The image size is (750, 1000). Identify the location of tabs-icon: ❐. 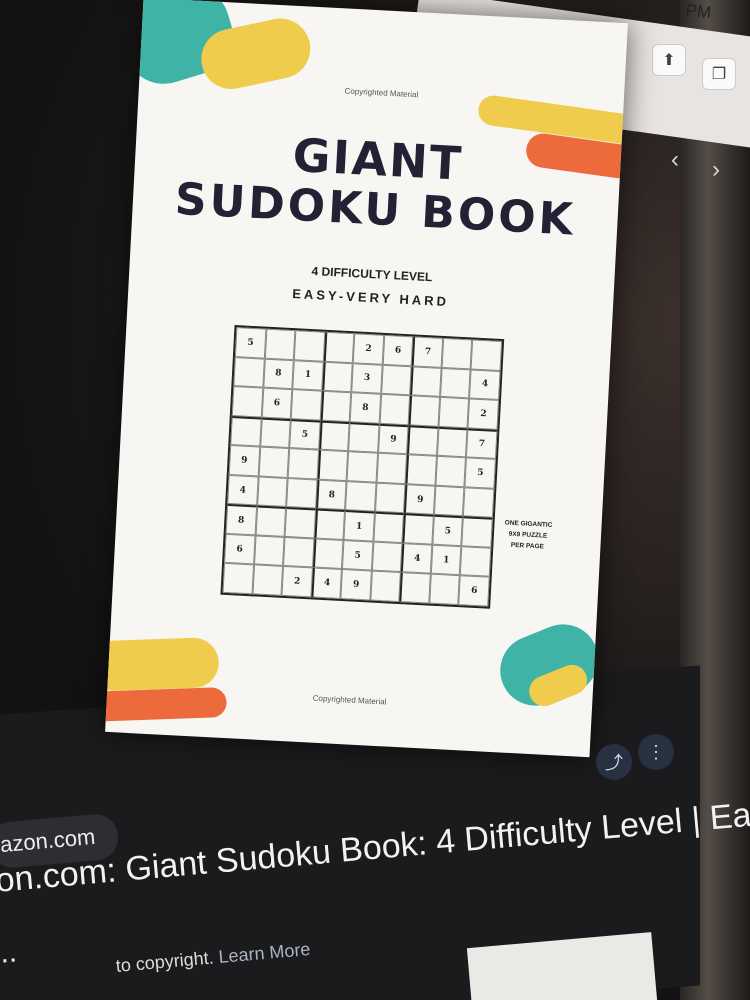
(719, 74).